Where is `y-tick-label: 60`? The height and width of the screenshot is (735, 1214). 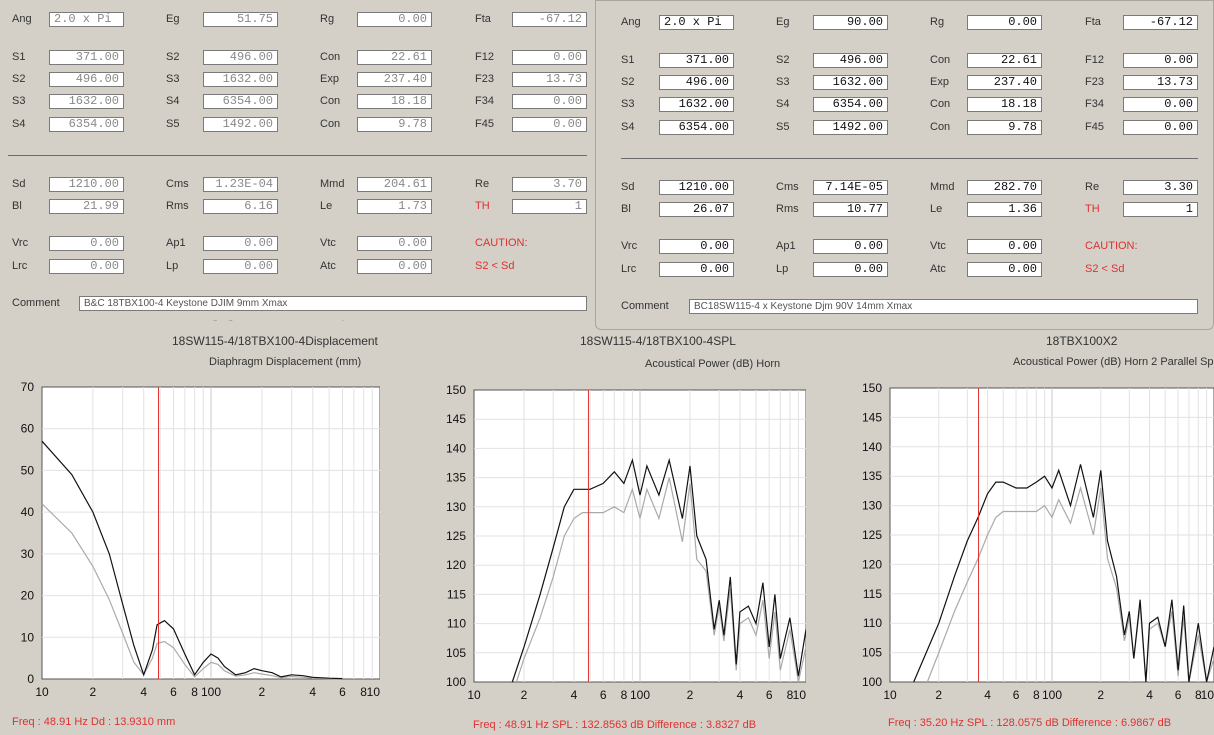
y-tick-label: 60 is located at coordinates (28, 429).